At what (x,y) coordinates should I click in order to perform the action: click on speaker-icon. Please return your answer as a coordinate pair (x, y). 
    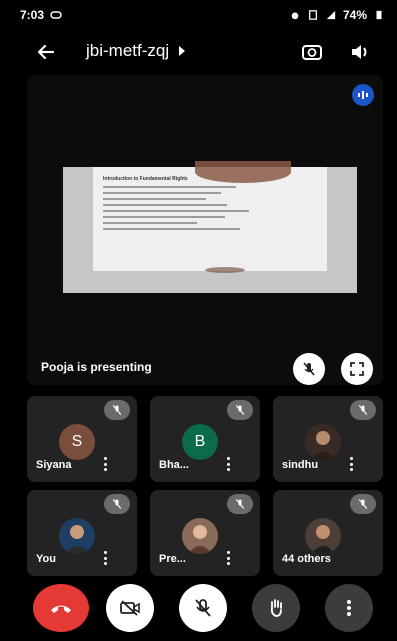
    Looking at the image, I should click on (359, 52).